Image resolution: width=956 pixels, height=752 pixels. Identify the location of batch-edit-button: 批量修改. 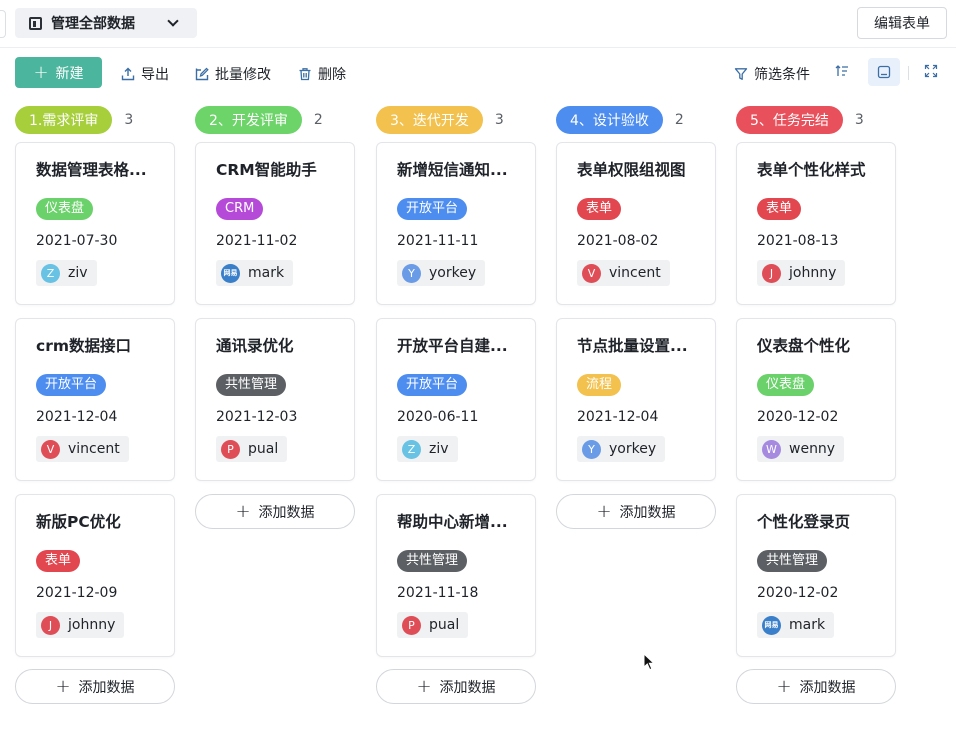
(233, 74).